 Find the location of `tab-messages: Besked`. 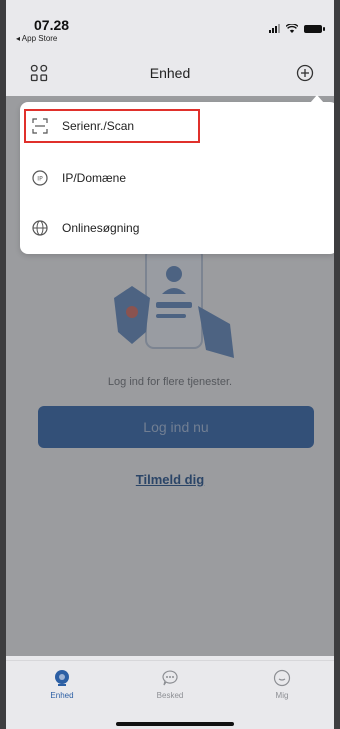

tab-messages: Besked is located at coordinates (170, 684).